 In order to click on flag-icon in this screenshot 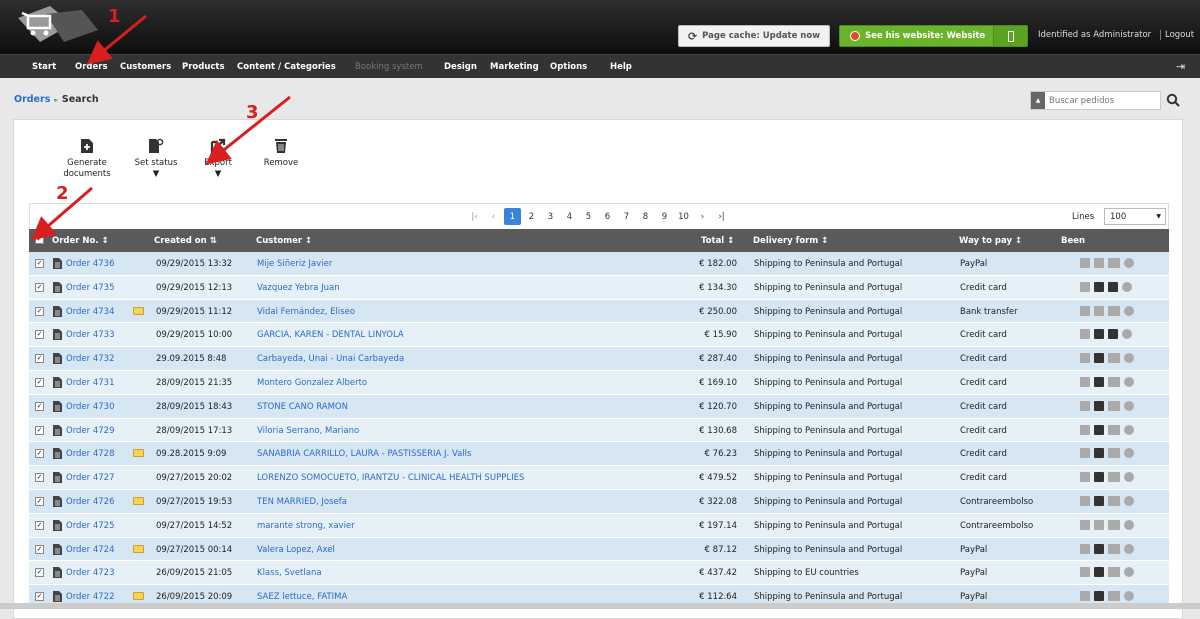, I will do `click(1113, 334)`.